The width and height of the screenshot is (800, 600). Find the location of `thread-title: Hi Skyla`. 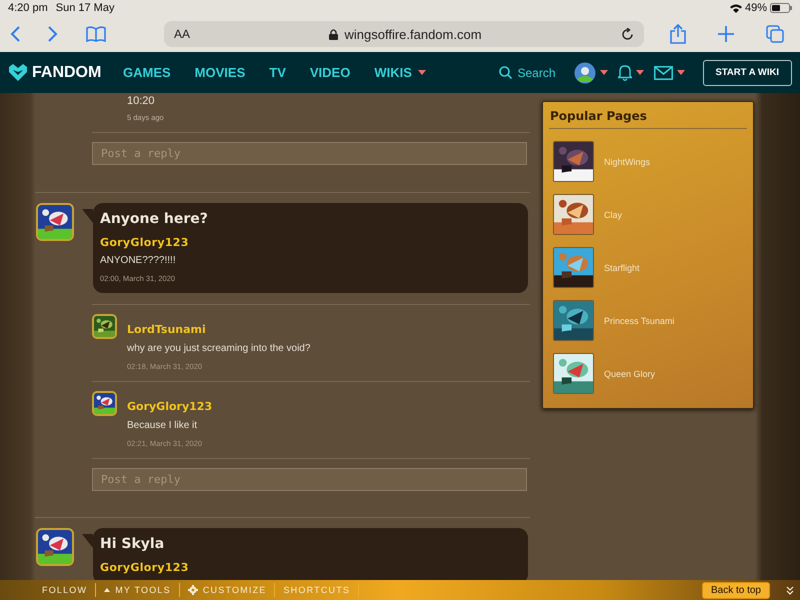

thread-title: Hi Skyla is located at coordinates (133, 544).